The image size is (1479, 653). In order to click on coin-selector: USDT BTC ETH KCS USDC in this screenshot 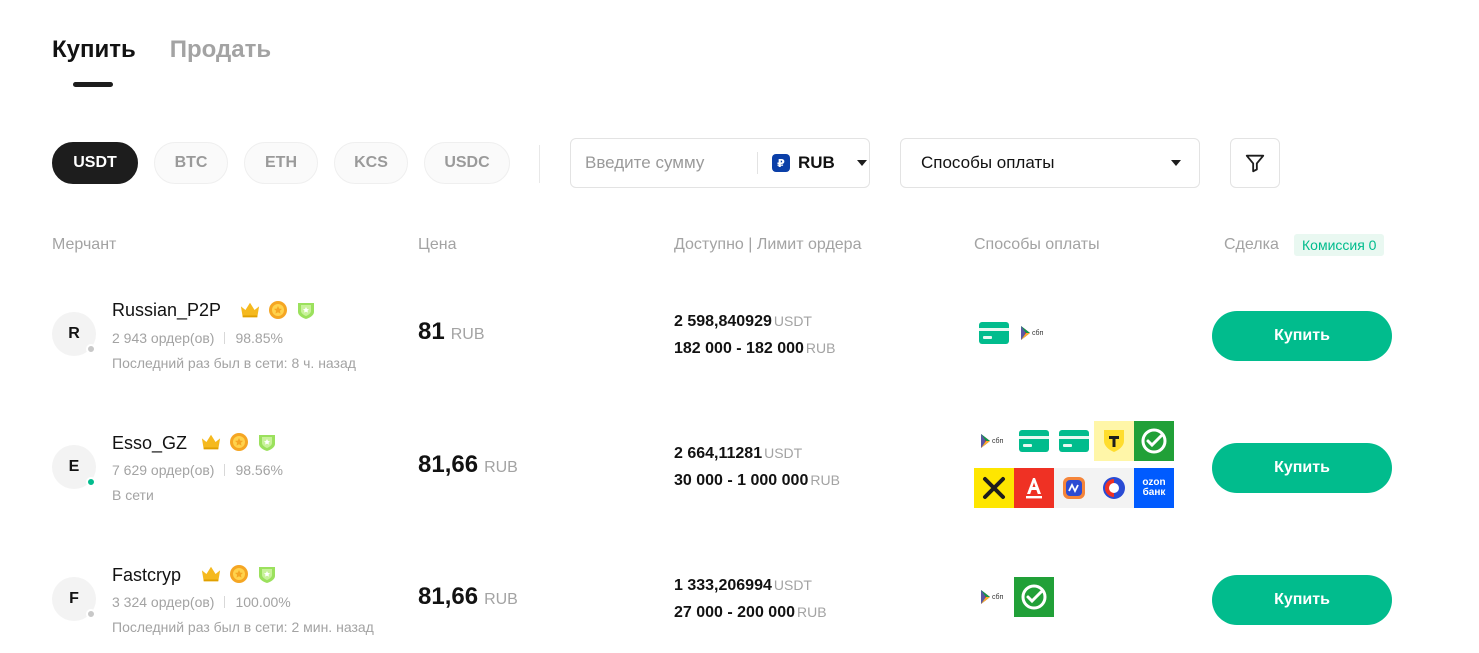, I will do `click(281, 163)`.